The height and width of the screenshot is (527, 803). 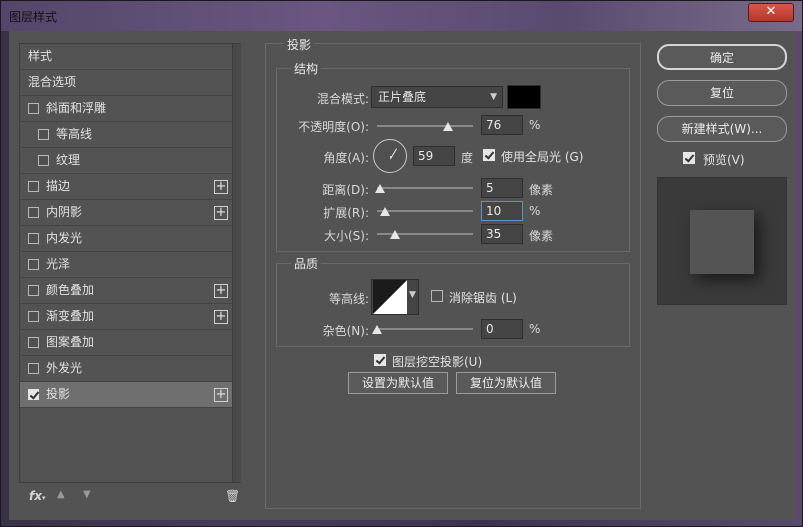 What do you see at coordinates (236, 263) in the screenshot?
I see `style-list-scrollbar` at bounding box center [236, 263].